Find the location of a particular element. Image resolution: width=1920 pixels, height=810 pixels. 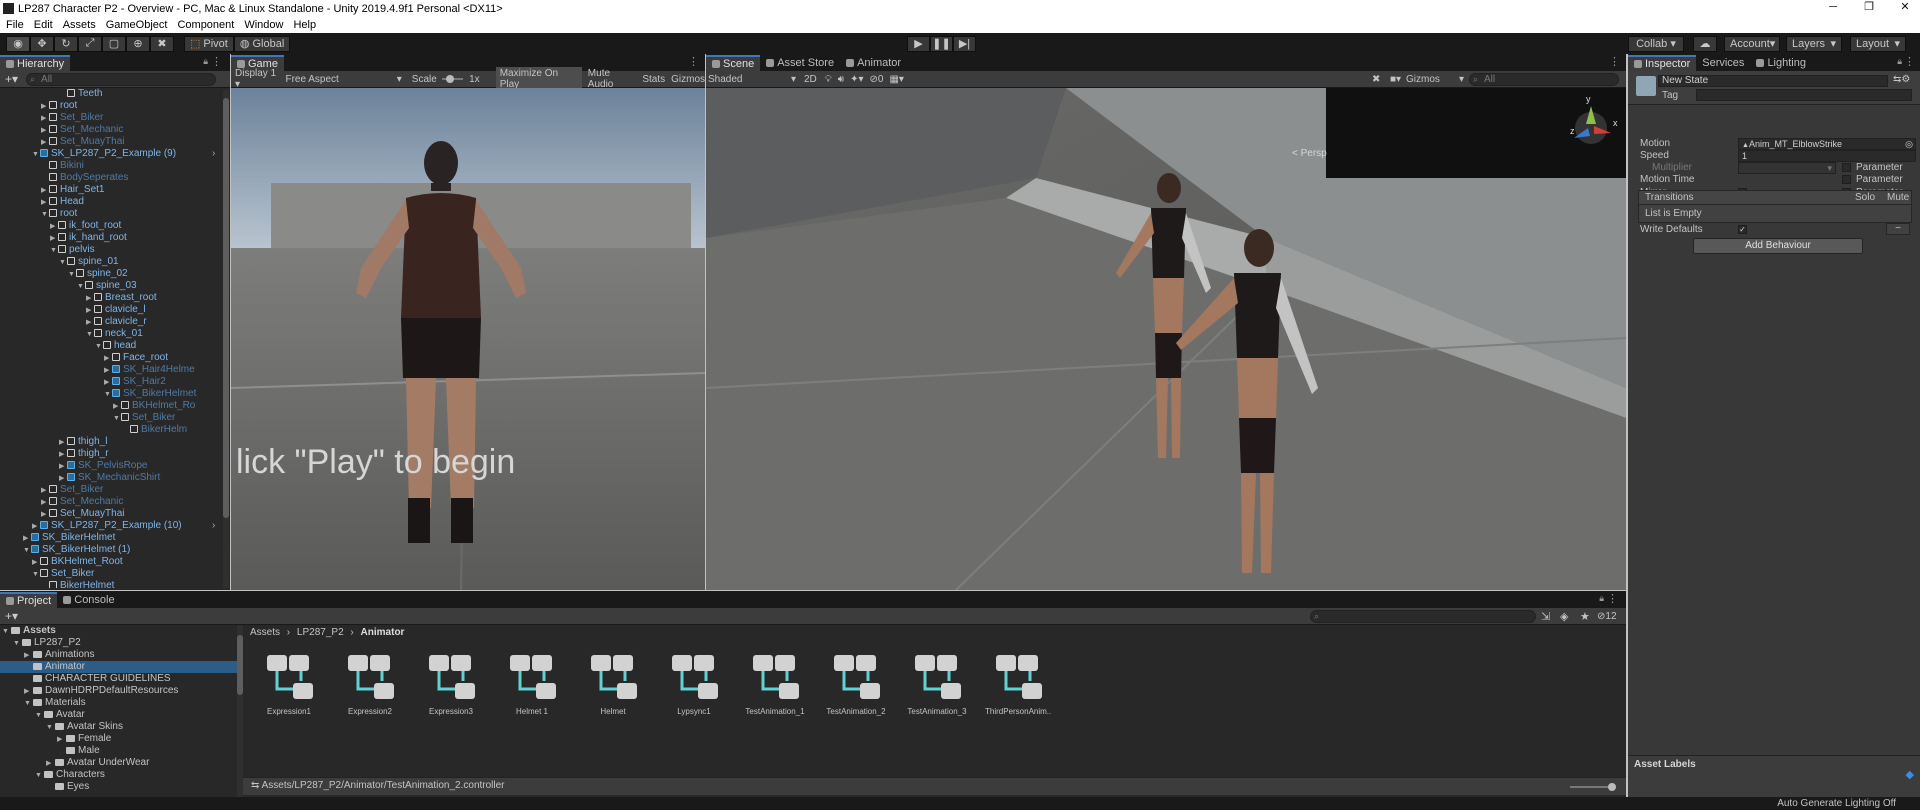

remove-transition-button: − is located at coordinates (1898, 229).